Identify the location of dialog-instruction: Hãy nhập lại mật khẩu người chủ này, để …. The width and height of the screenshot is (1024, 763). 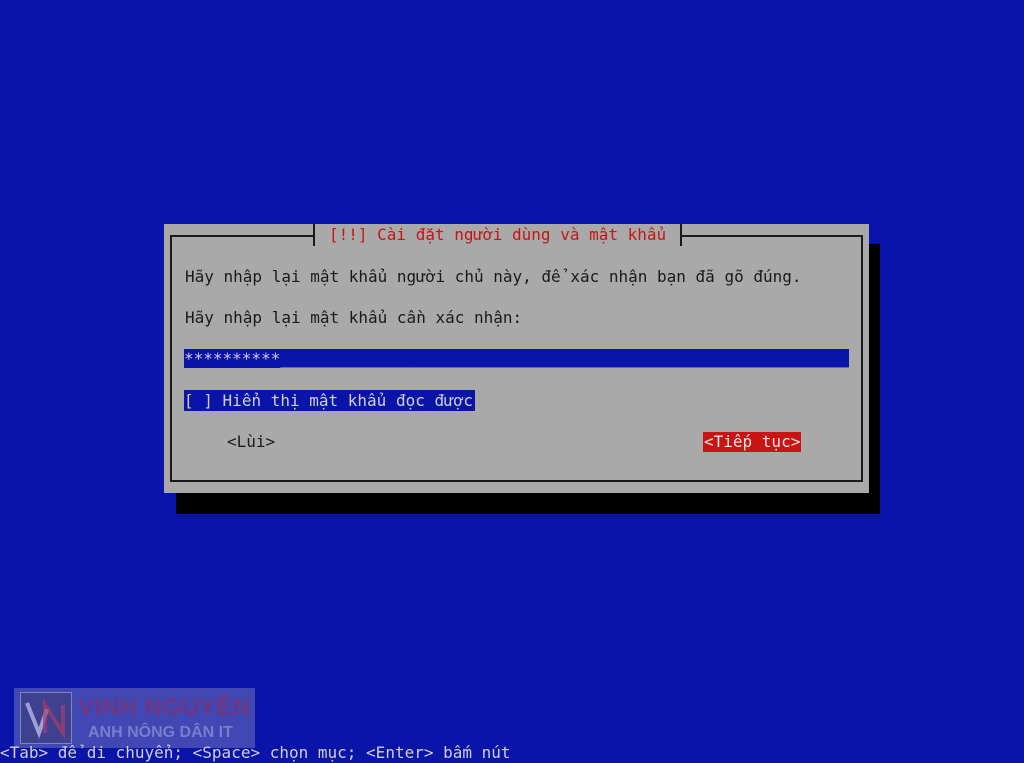
(493, 276).